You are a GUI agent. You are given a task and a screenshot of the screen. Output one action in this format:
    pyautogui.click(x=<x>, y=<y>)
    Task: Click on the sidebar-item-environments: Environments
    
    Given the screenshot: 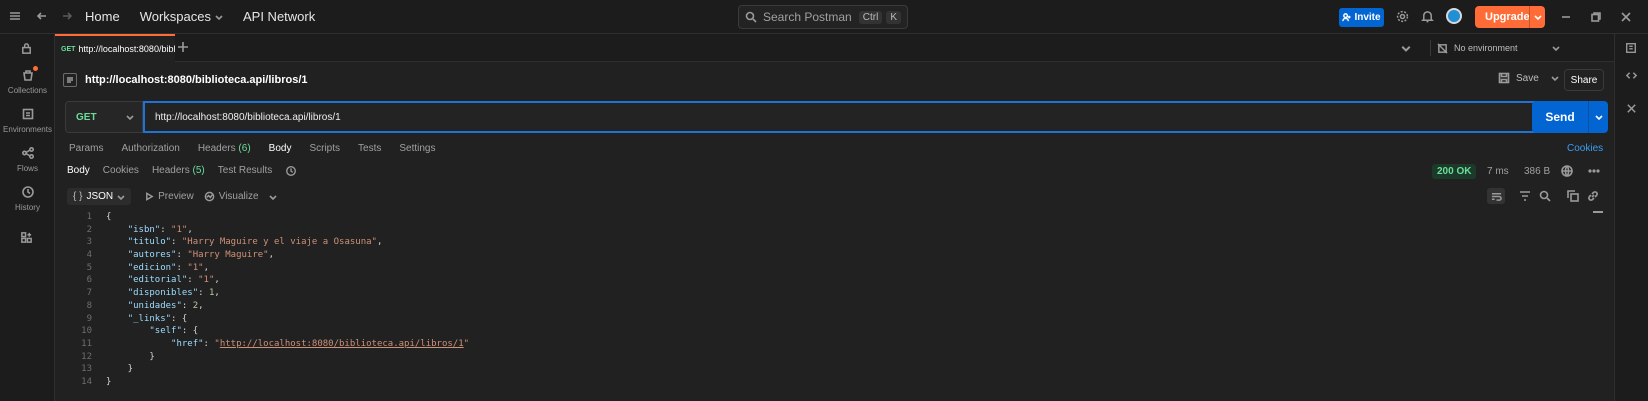 What is the action you would take?
    pyautogui.click(x=27, y=120)
    